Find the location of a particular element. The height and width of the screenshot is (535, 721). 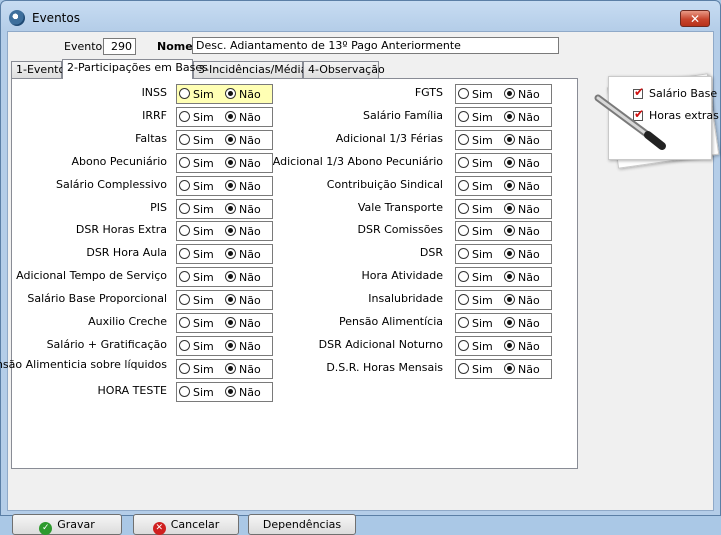

label-dsr-comissoes: DSR Comissões is located at coordinates (400, 230).